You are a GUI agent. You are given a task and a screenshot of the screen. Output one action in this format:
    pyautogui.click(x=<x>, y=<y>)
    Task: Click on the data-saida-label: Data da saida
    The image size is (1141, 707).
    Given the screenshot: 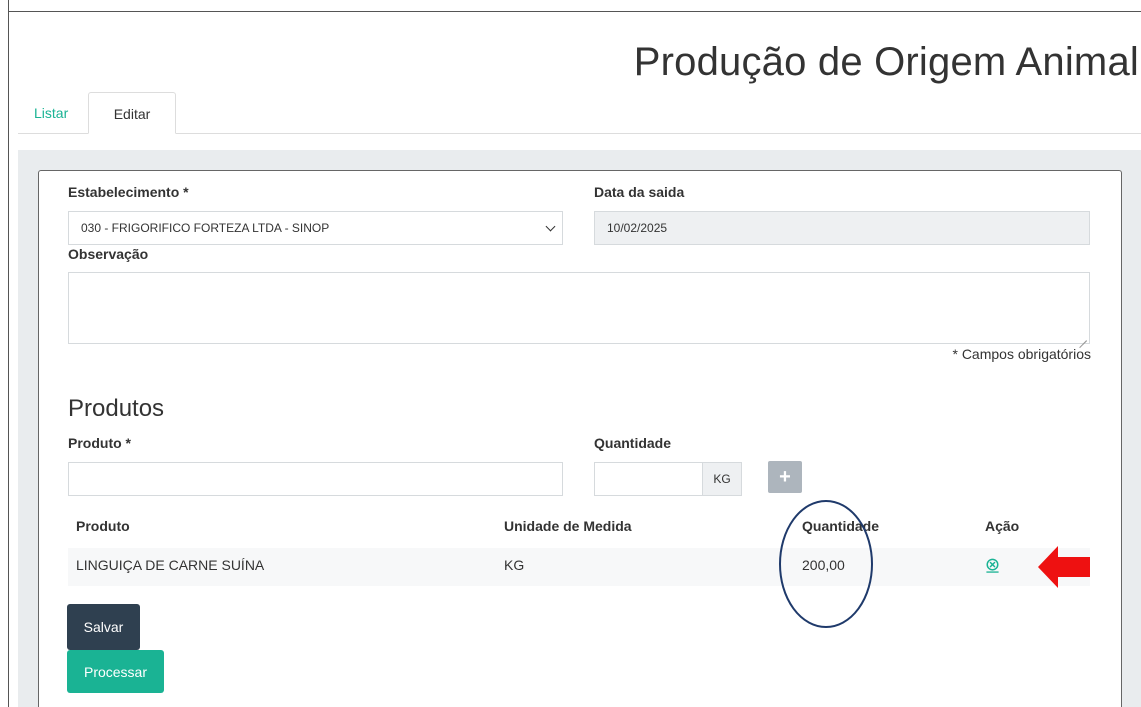 What is the action you would take?
    pyautogui.click(x=639, y=192)
    